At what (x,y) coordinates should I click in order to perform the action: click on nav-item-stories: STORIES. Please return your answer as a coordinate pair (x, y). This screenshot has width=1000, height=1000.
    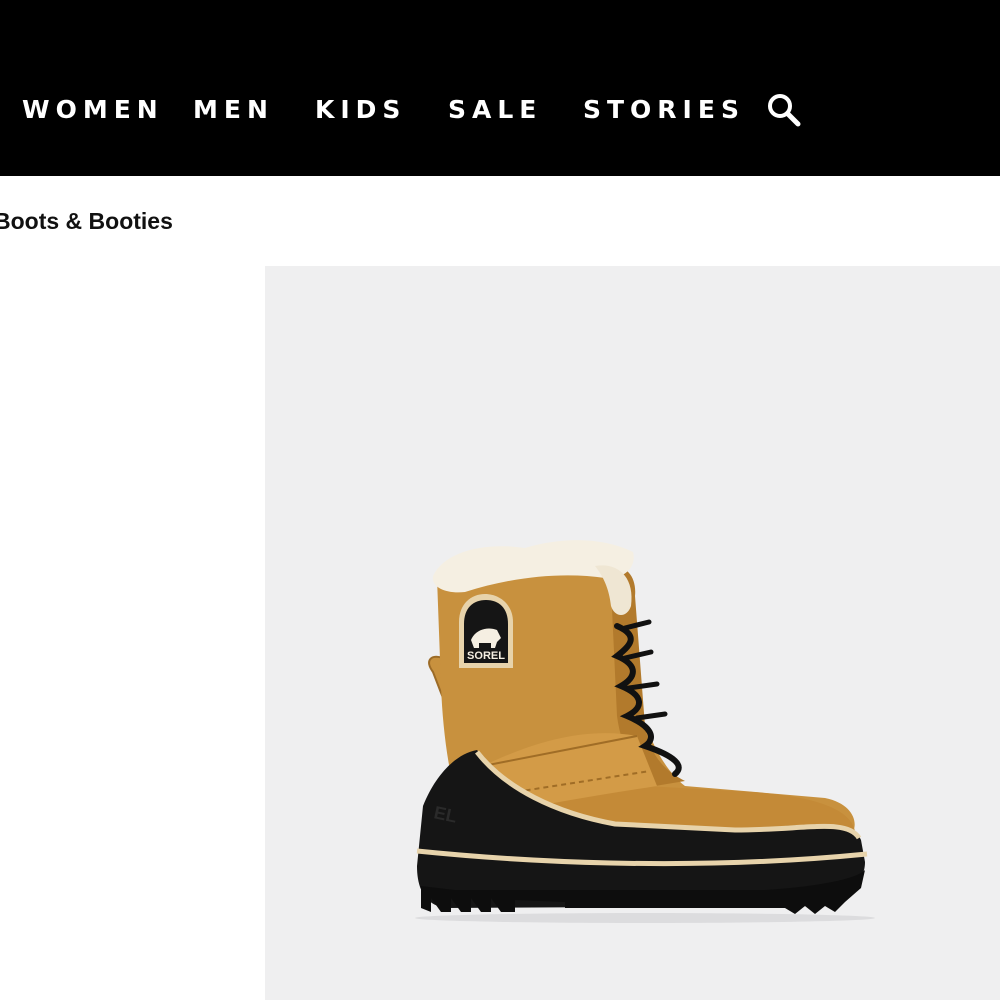
    Looking at the image, I should click on (664, 110).